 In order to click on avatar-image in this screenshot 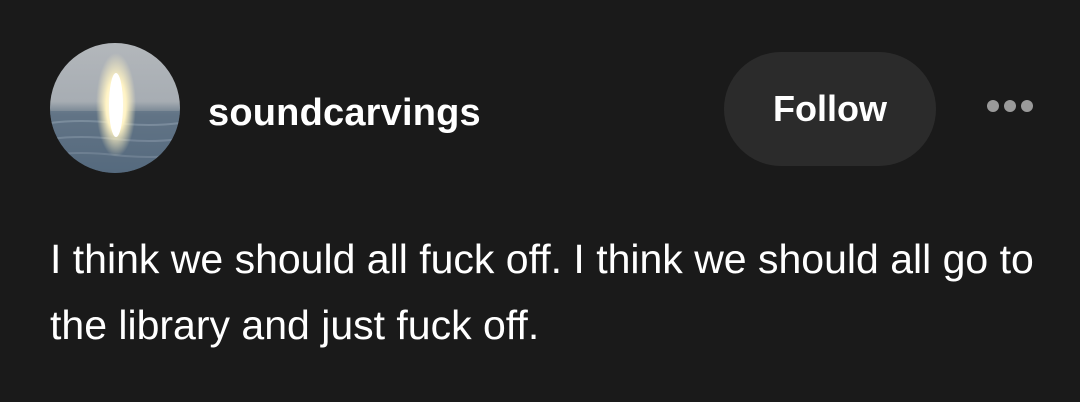, I will do `click(115, 108)`.